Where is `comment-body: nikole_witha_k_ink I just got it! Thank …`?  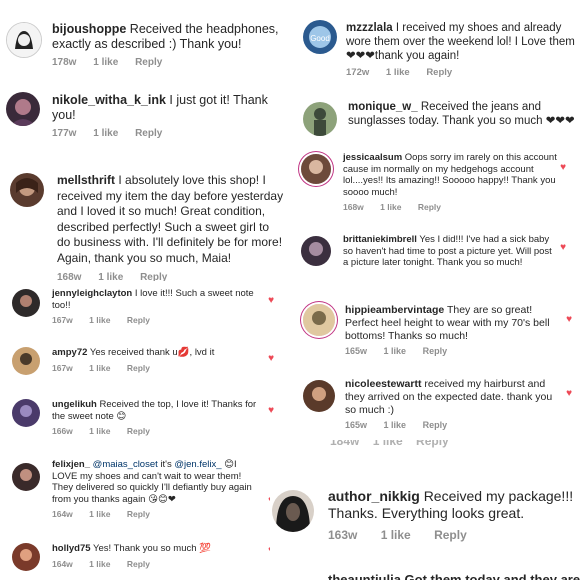 comment-body: nikole_witha_k_ink I just got it! Thank … is located at coordinates (168, 115).